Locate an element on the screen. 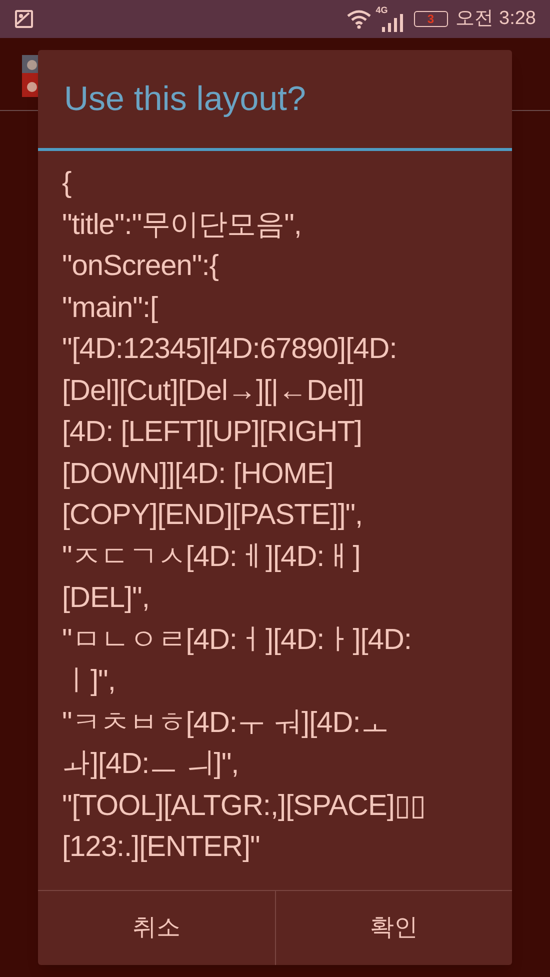  dialog-title: Use this layout? is located at coordinates (185, 99).